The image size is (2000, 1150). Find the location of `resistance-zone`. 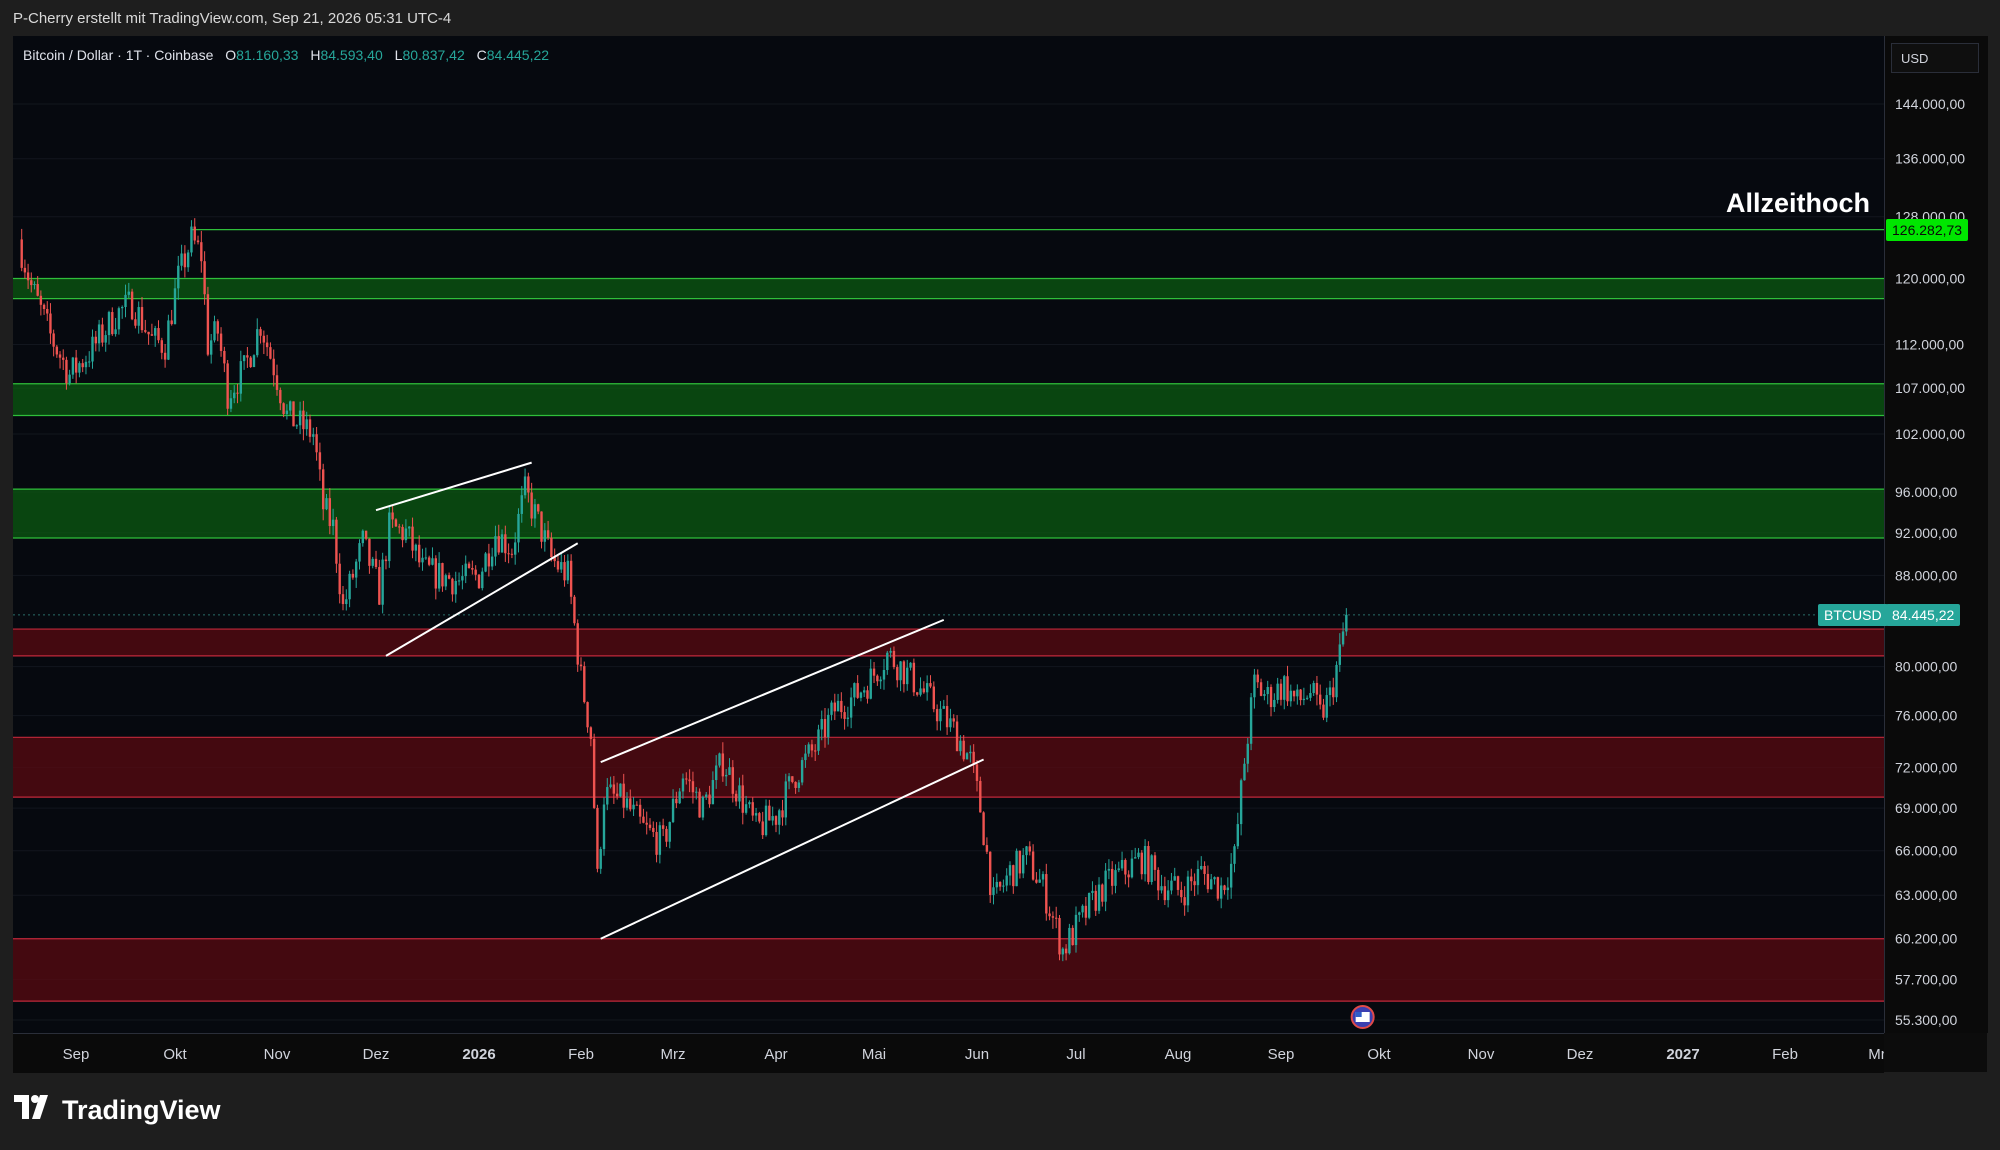

resistance-zone is located at coordinates (948, 514).